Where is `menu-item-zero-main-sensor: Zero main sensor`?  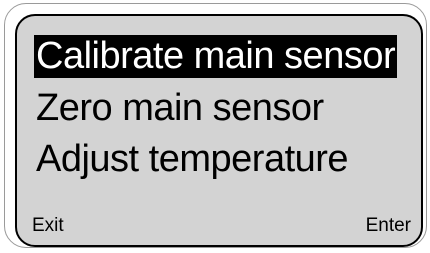 menu-item-zero-main-sensor: Zero main sensor is located at coordinates (180, 108).